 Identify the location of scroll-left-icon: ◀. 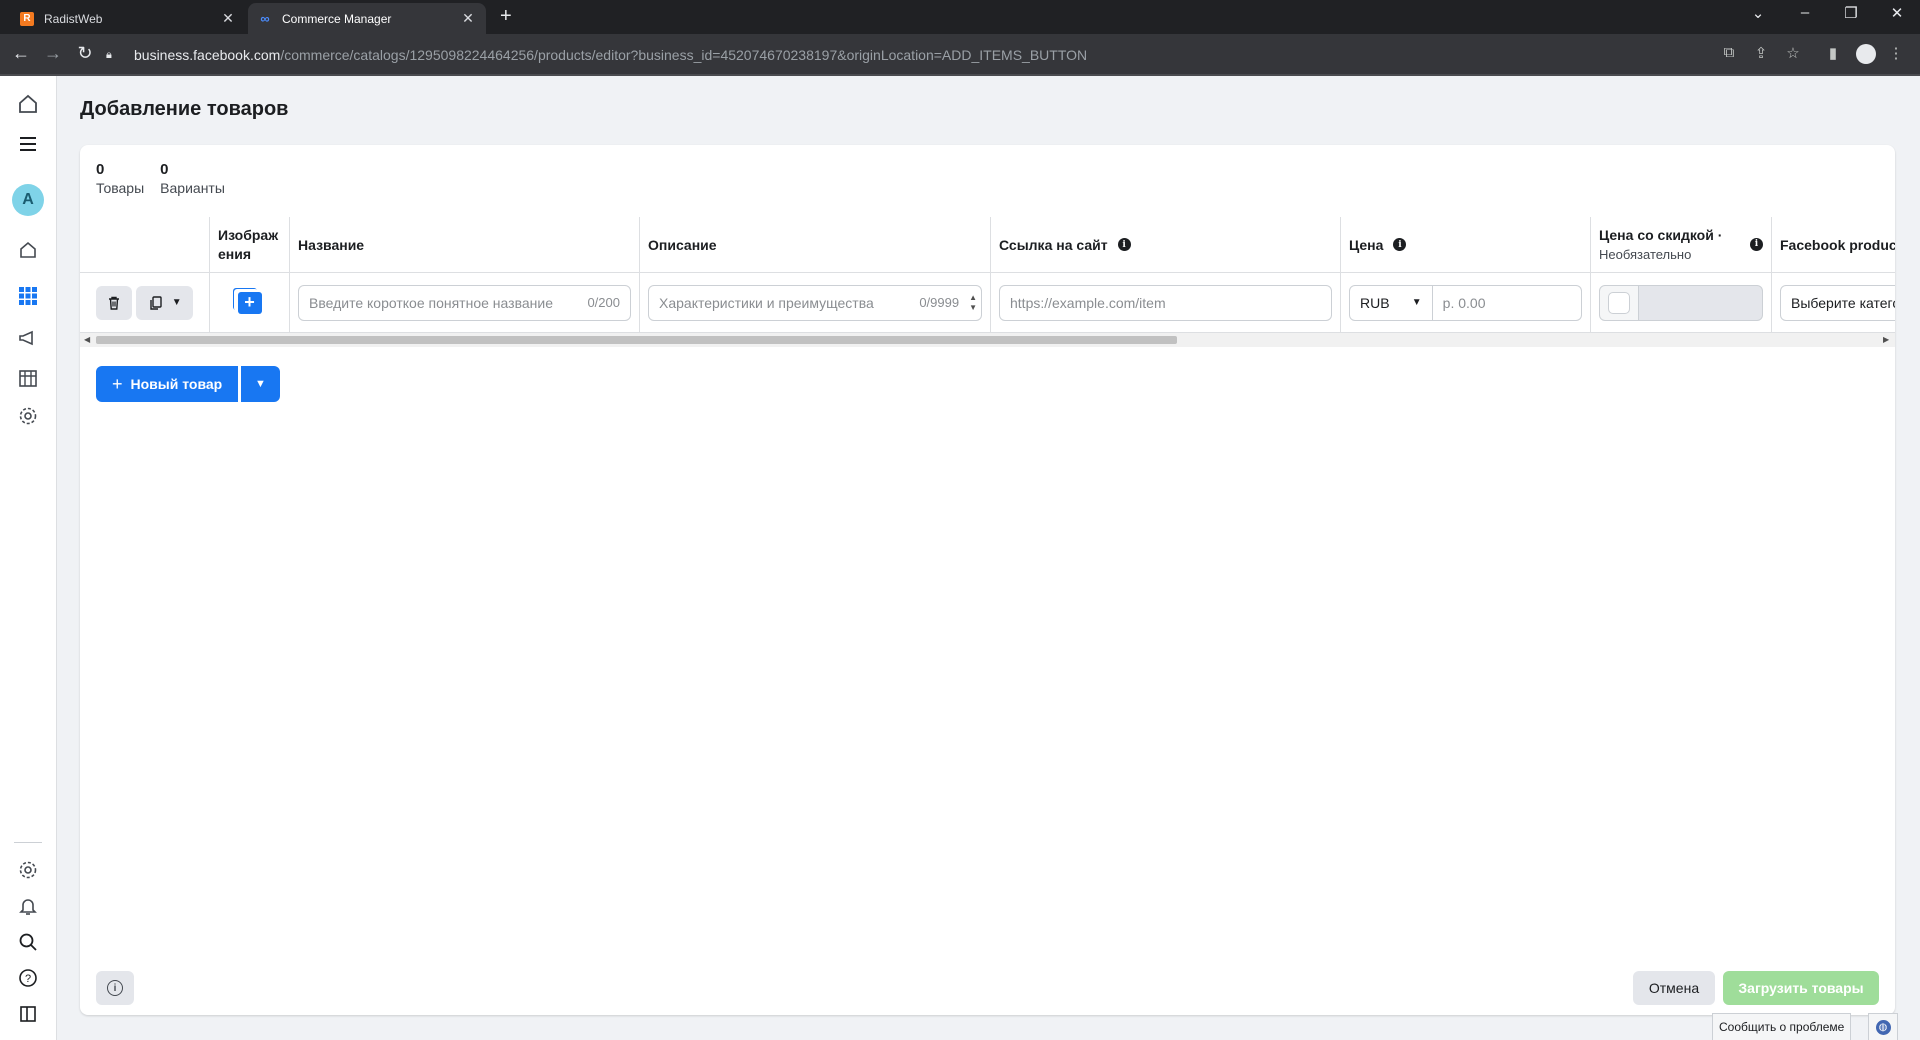
(87, 340).